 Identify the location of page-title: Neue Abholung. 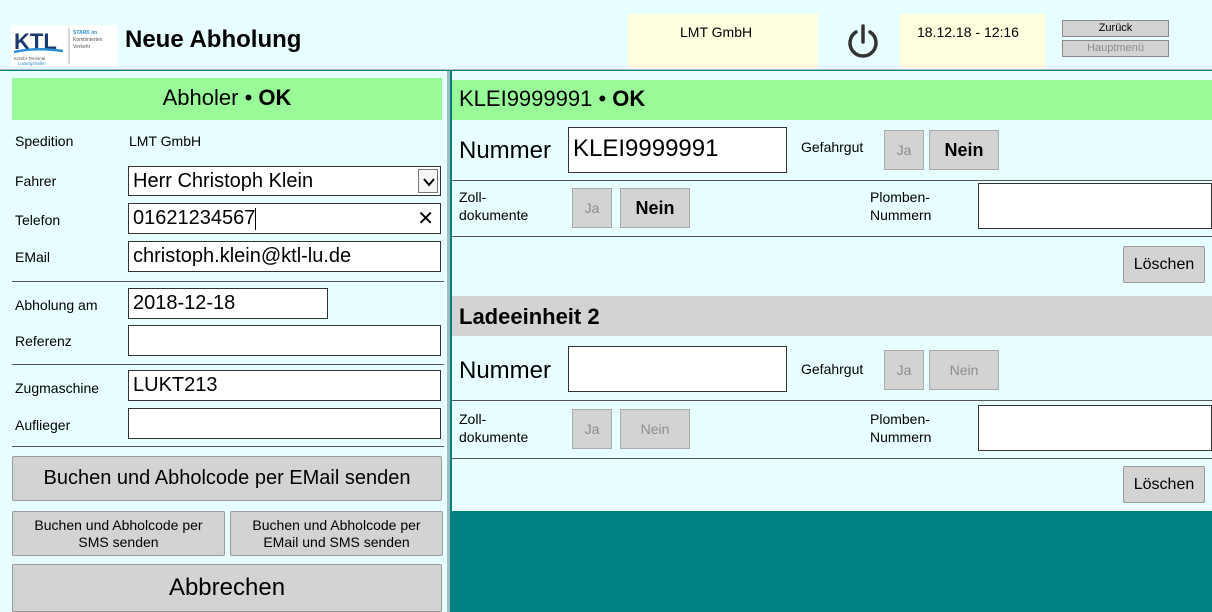
(213, 39).